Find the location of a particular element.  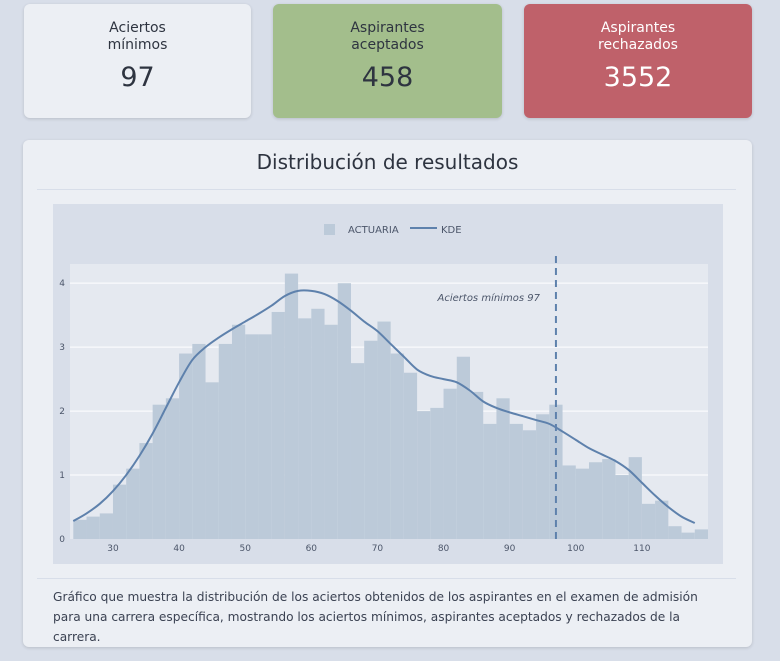

x-tick-label: 30 is located at coordinates (113, 549).